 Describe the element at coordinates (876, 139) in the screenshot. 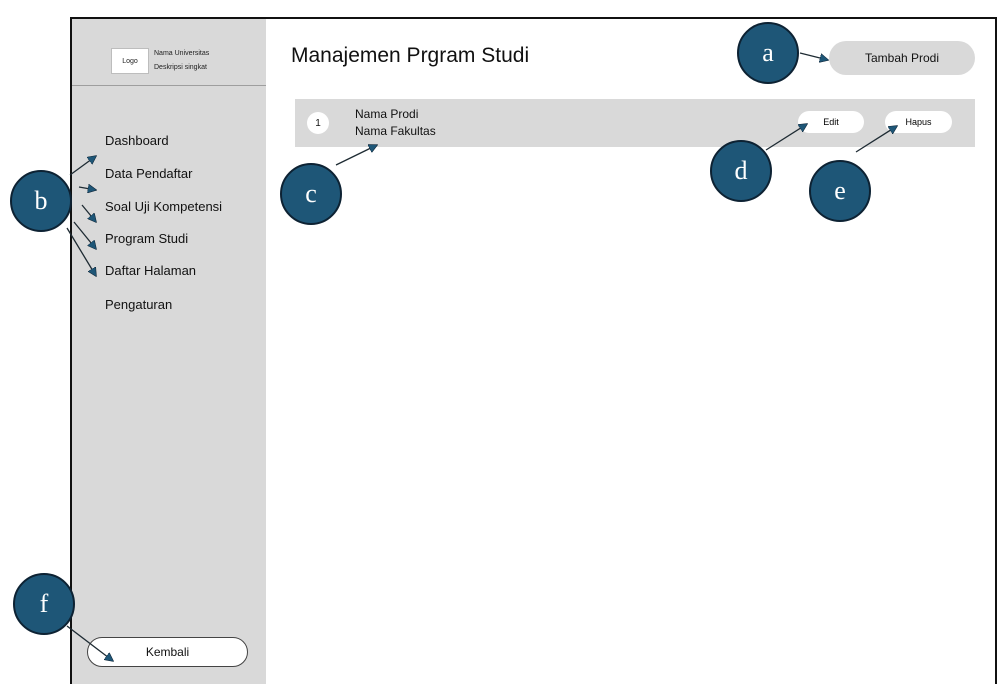

I see `arrow-e` at that location.